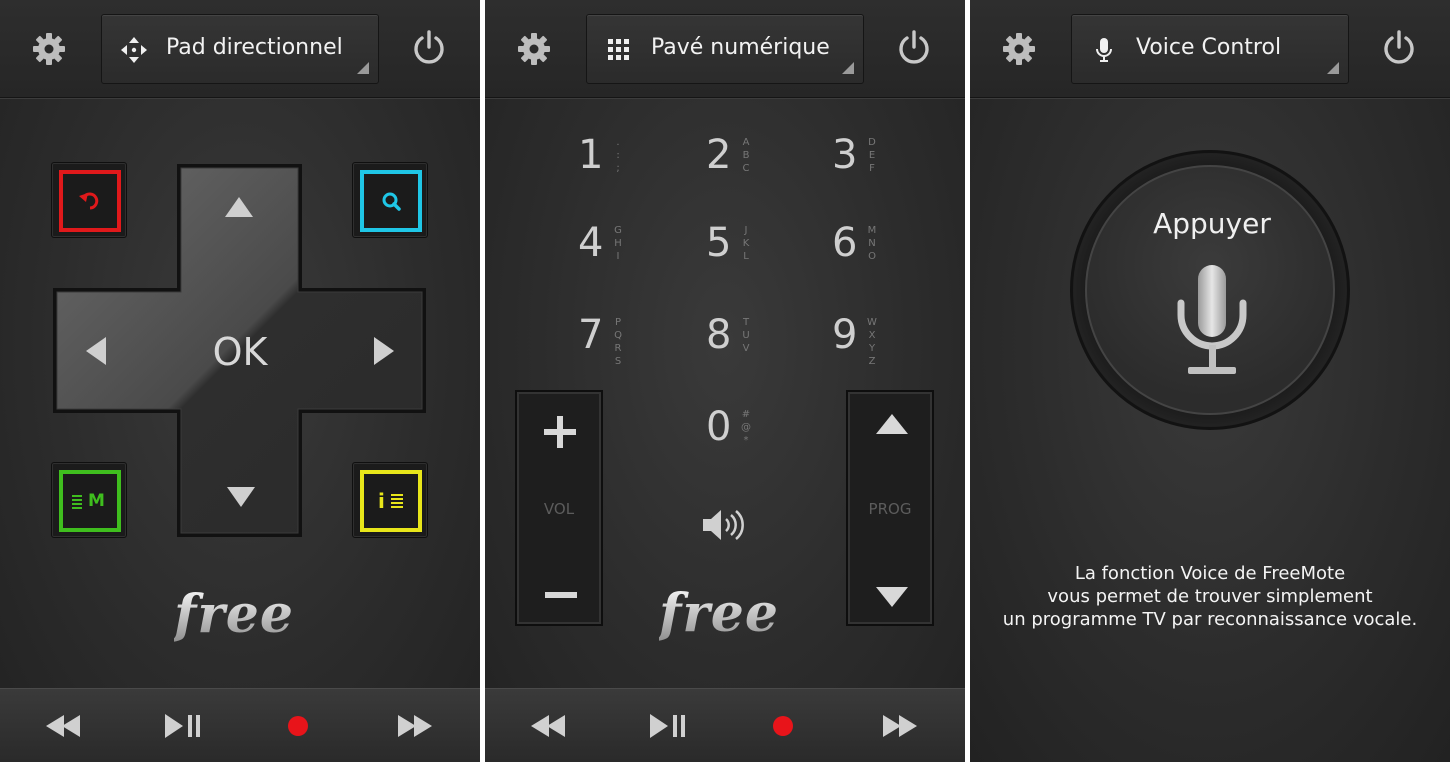 The height and width of the screenshot is (762, 1450). I want to click on search-button, so click(390, 200).